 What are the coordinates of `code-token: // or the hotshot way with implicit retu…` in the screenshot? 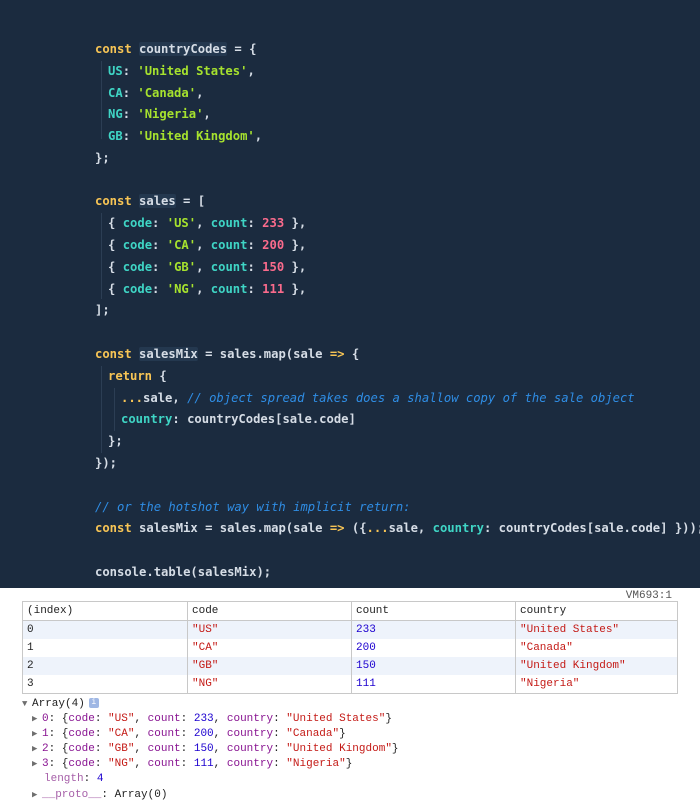 It's located at (253, 507).